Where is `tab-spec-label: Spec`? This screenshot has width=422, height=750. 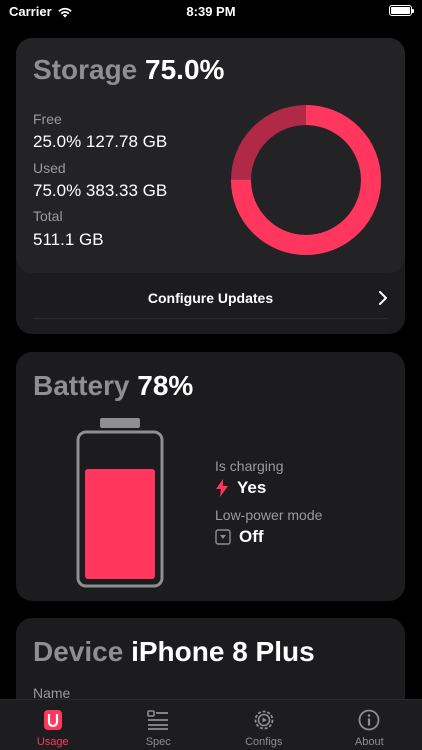 tab-spec-label: Spec is located at coordinates (158, 742).